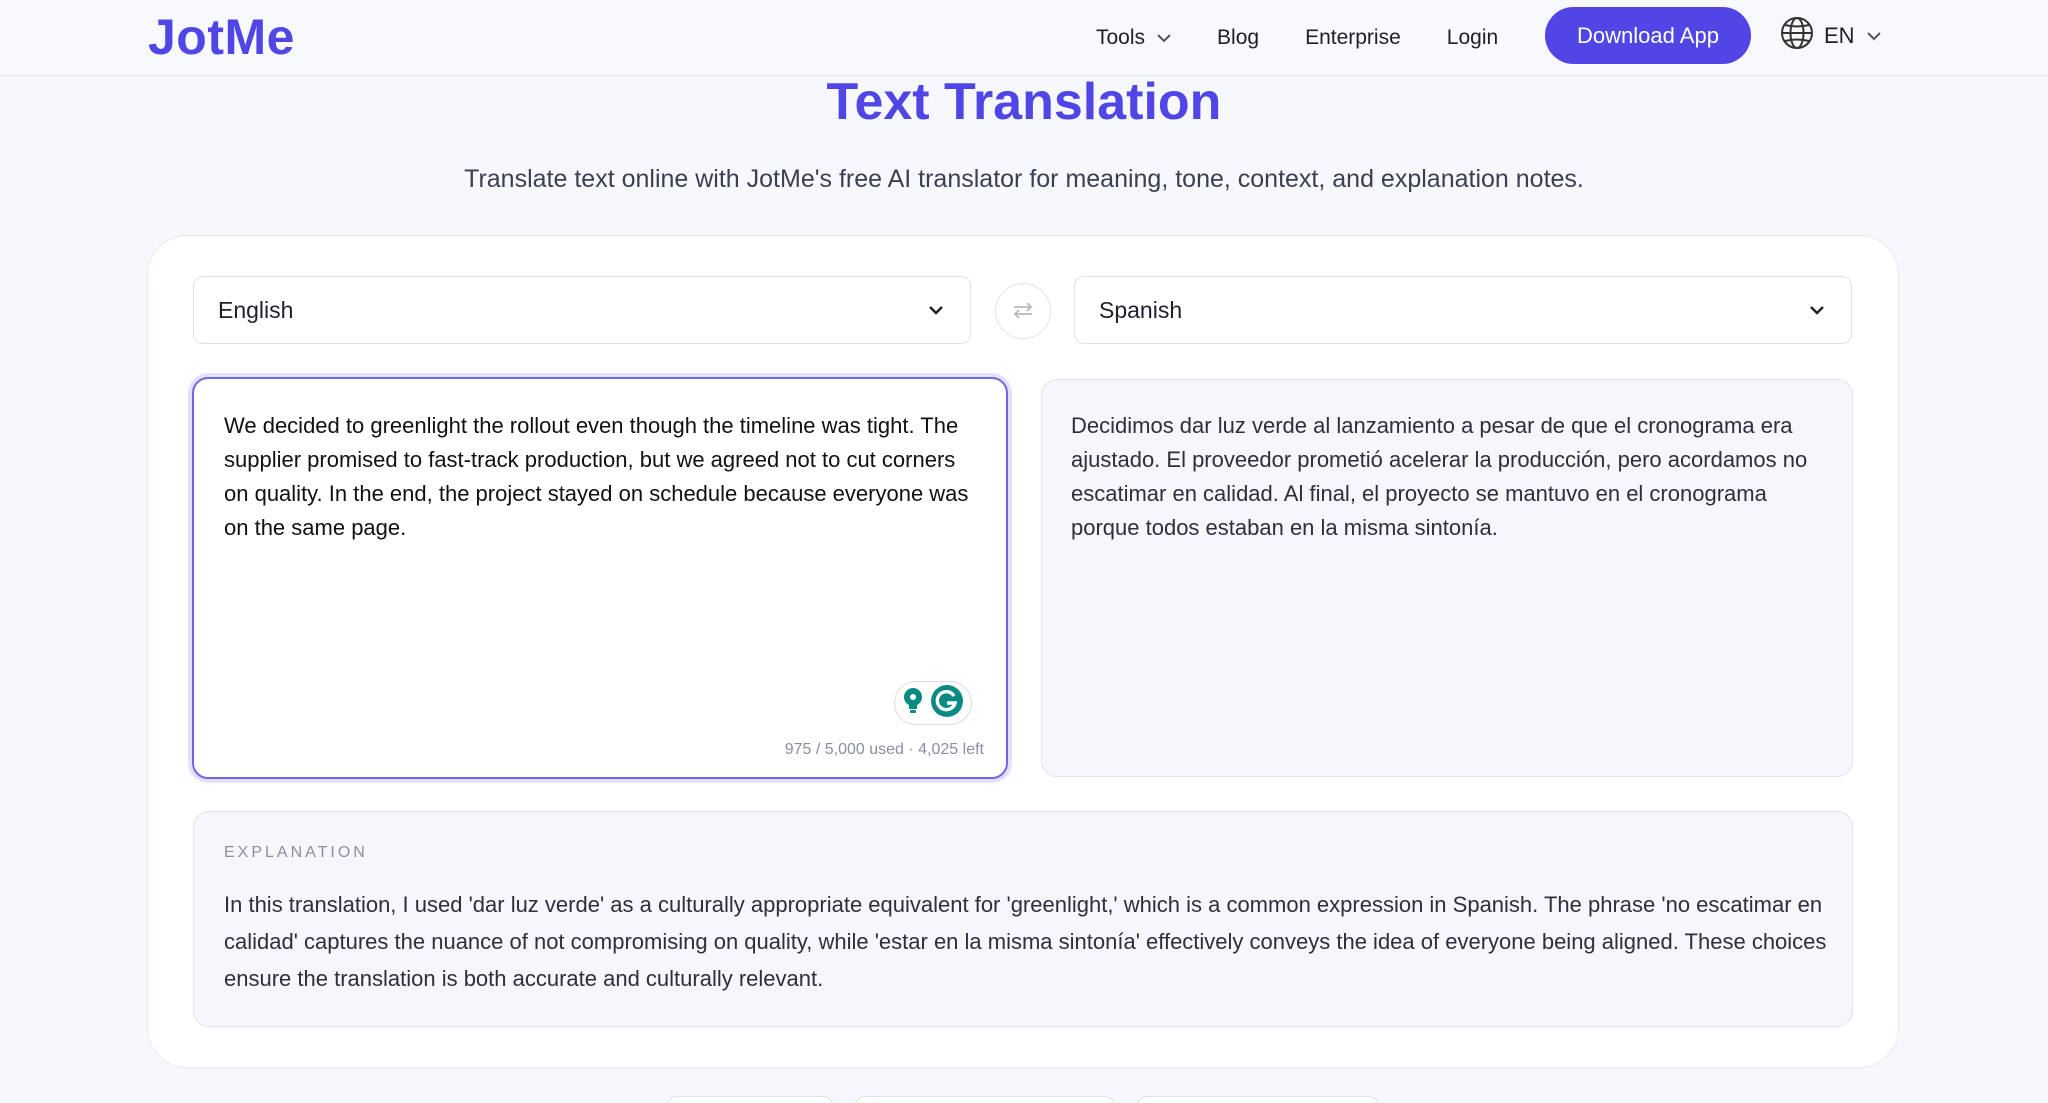 This screenshot has height=1103, width=2048. I want to click on language-switcher: EN, so click(1835, 36).